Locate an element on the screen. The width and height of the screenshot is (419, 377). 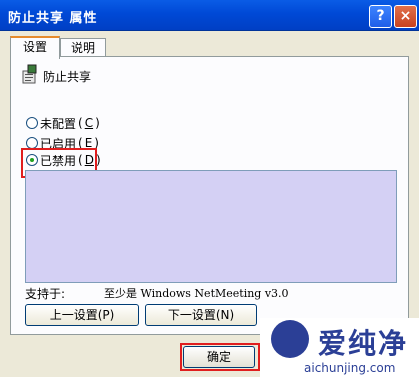
help-button: ? is located at coordinates (380, 16).